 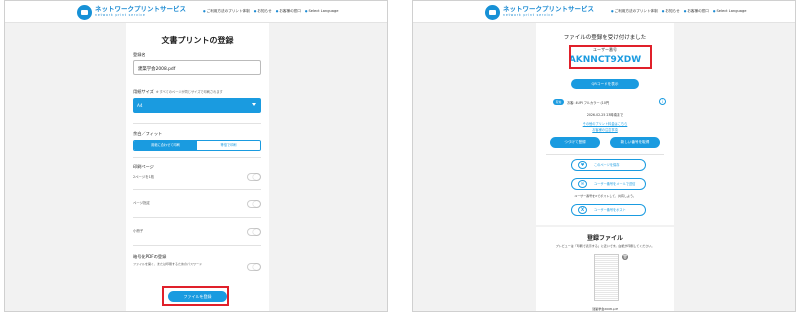 I want to click on file-name-input: 建築学会2008.pdf, so click(x=197, y=67).